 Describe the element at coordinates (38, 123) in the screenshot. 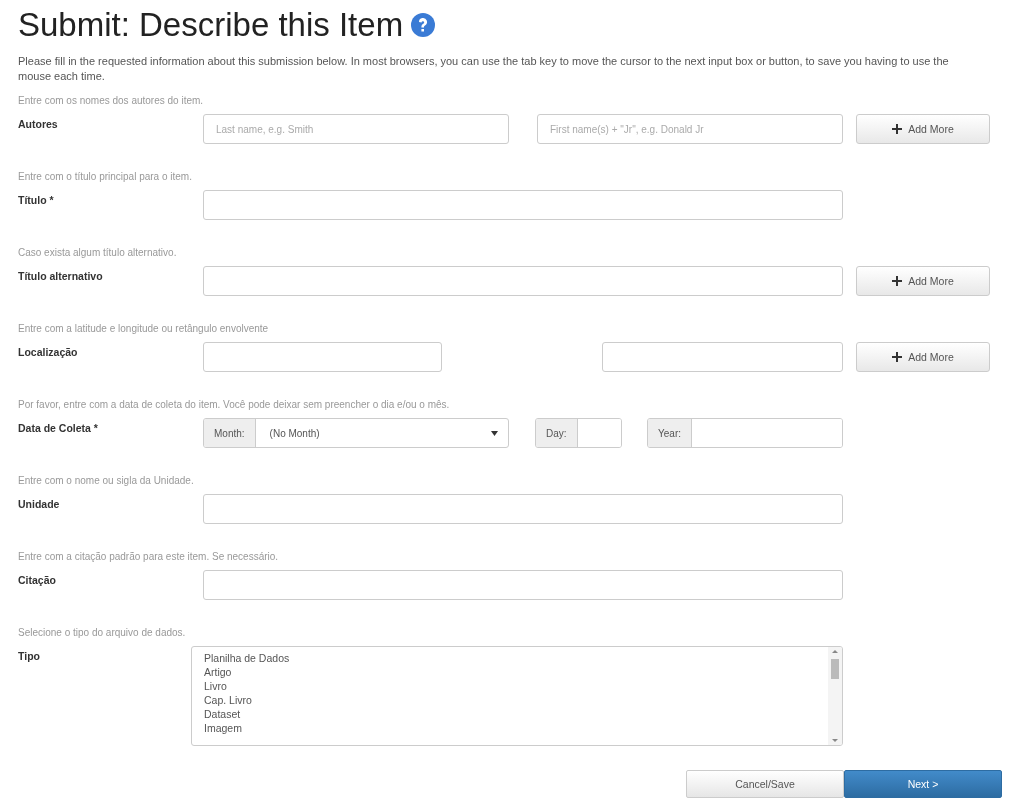

I see `field-label: Autores` at that location.